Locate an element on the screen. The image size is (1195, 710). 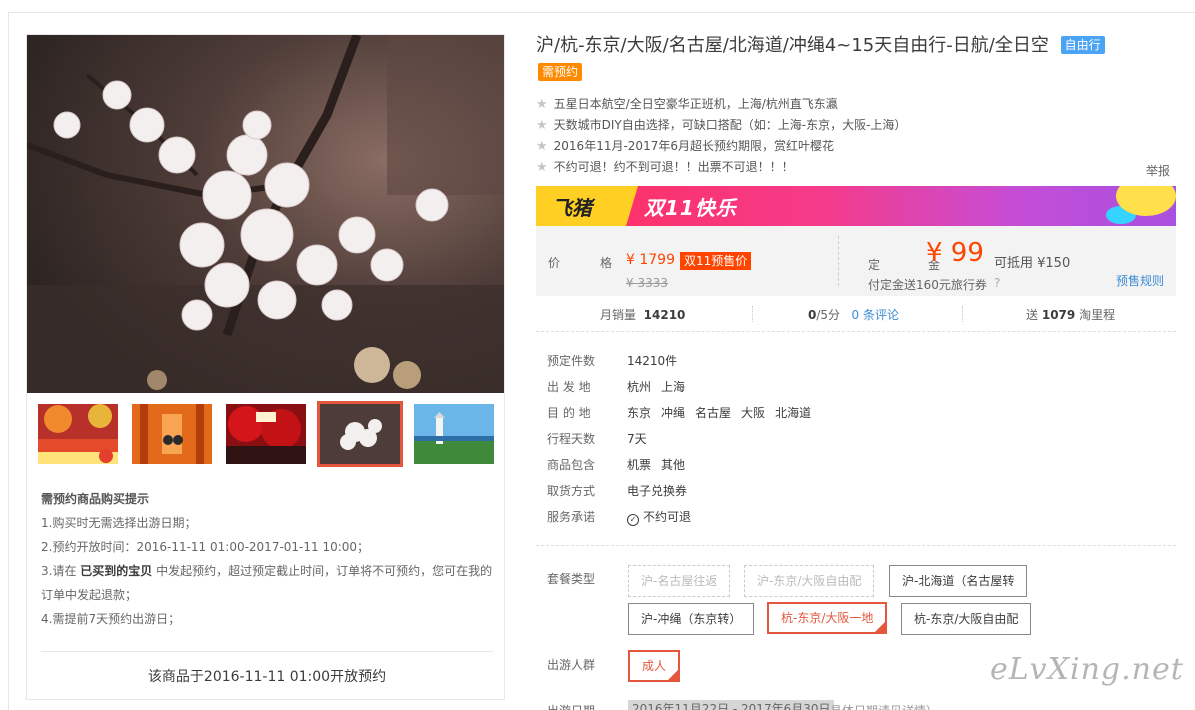
deposit-price: ¥ 99 is located at coordinates (955, 253).